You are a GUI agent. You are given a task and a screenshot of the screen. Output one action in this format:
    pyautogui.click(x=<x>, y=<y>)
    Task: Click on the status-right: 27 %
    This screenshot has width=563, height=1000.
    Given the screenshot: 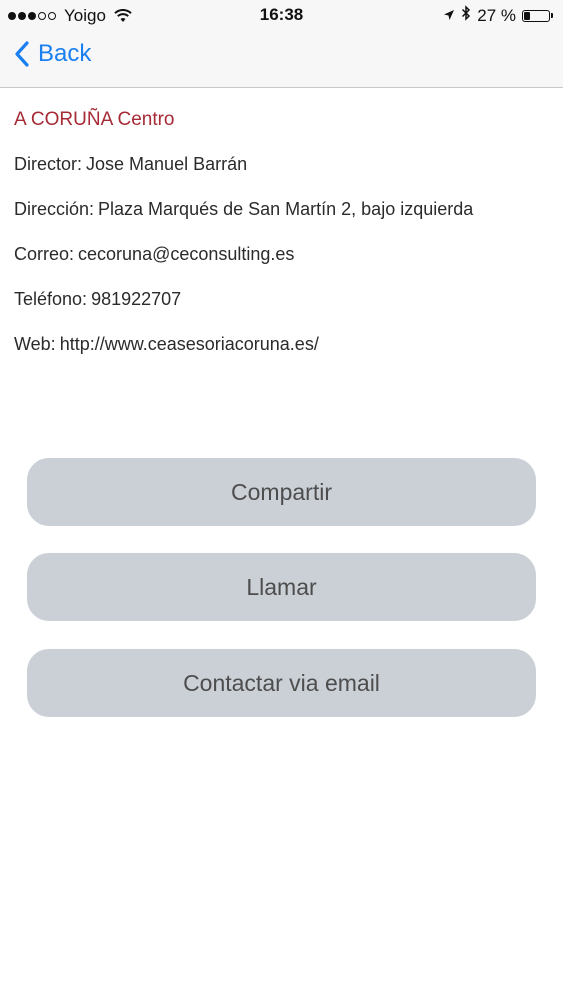 What is the action you would take?
    pyautogui.click(x=495, y=15)
    